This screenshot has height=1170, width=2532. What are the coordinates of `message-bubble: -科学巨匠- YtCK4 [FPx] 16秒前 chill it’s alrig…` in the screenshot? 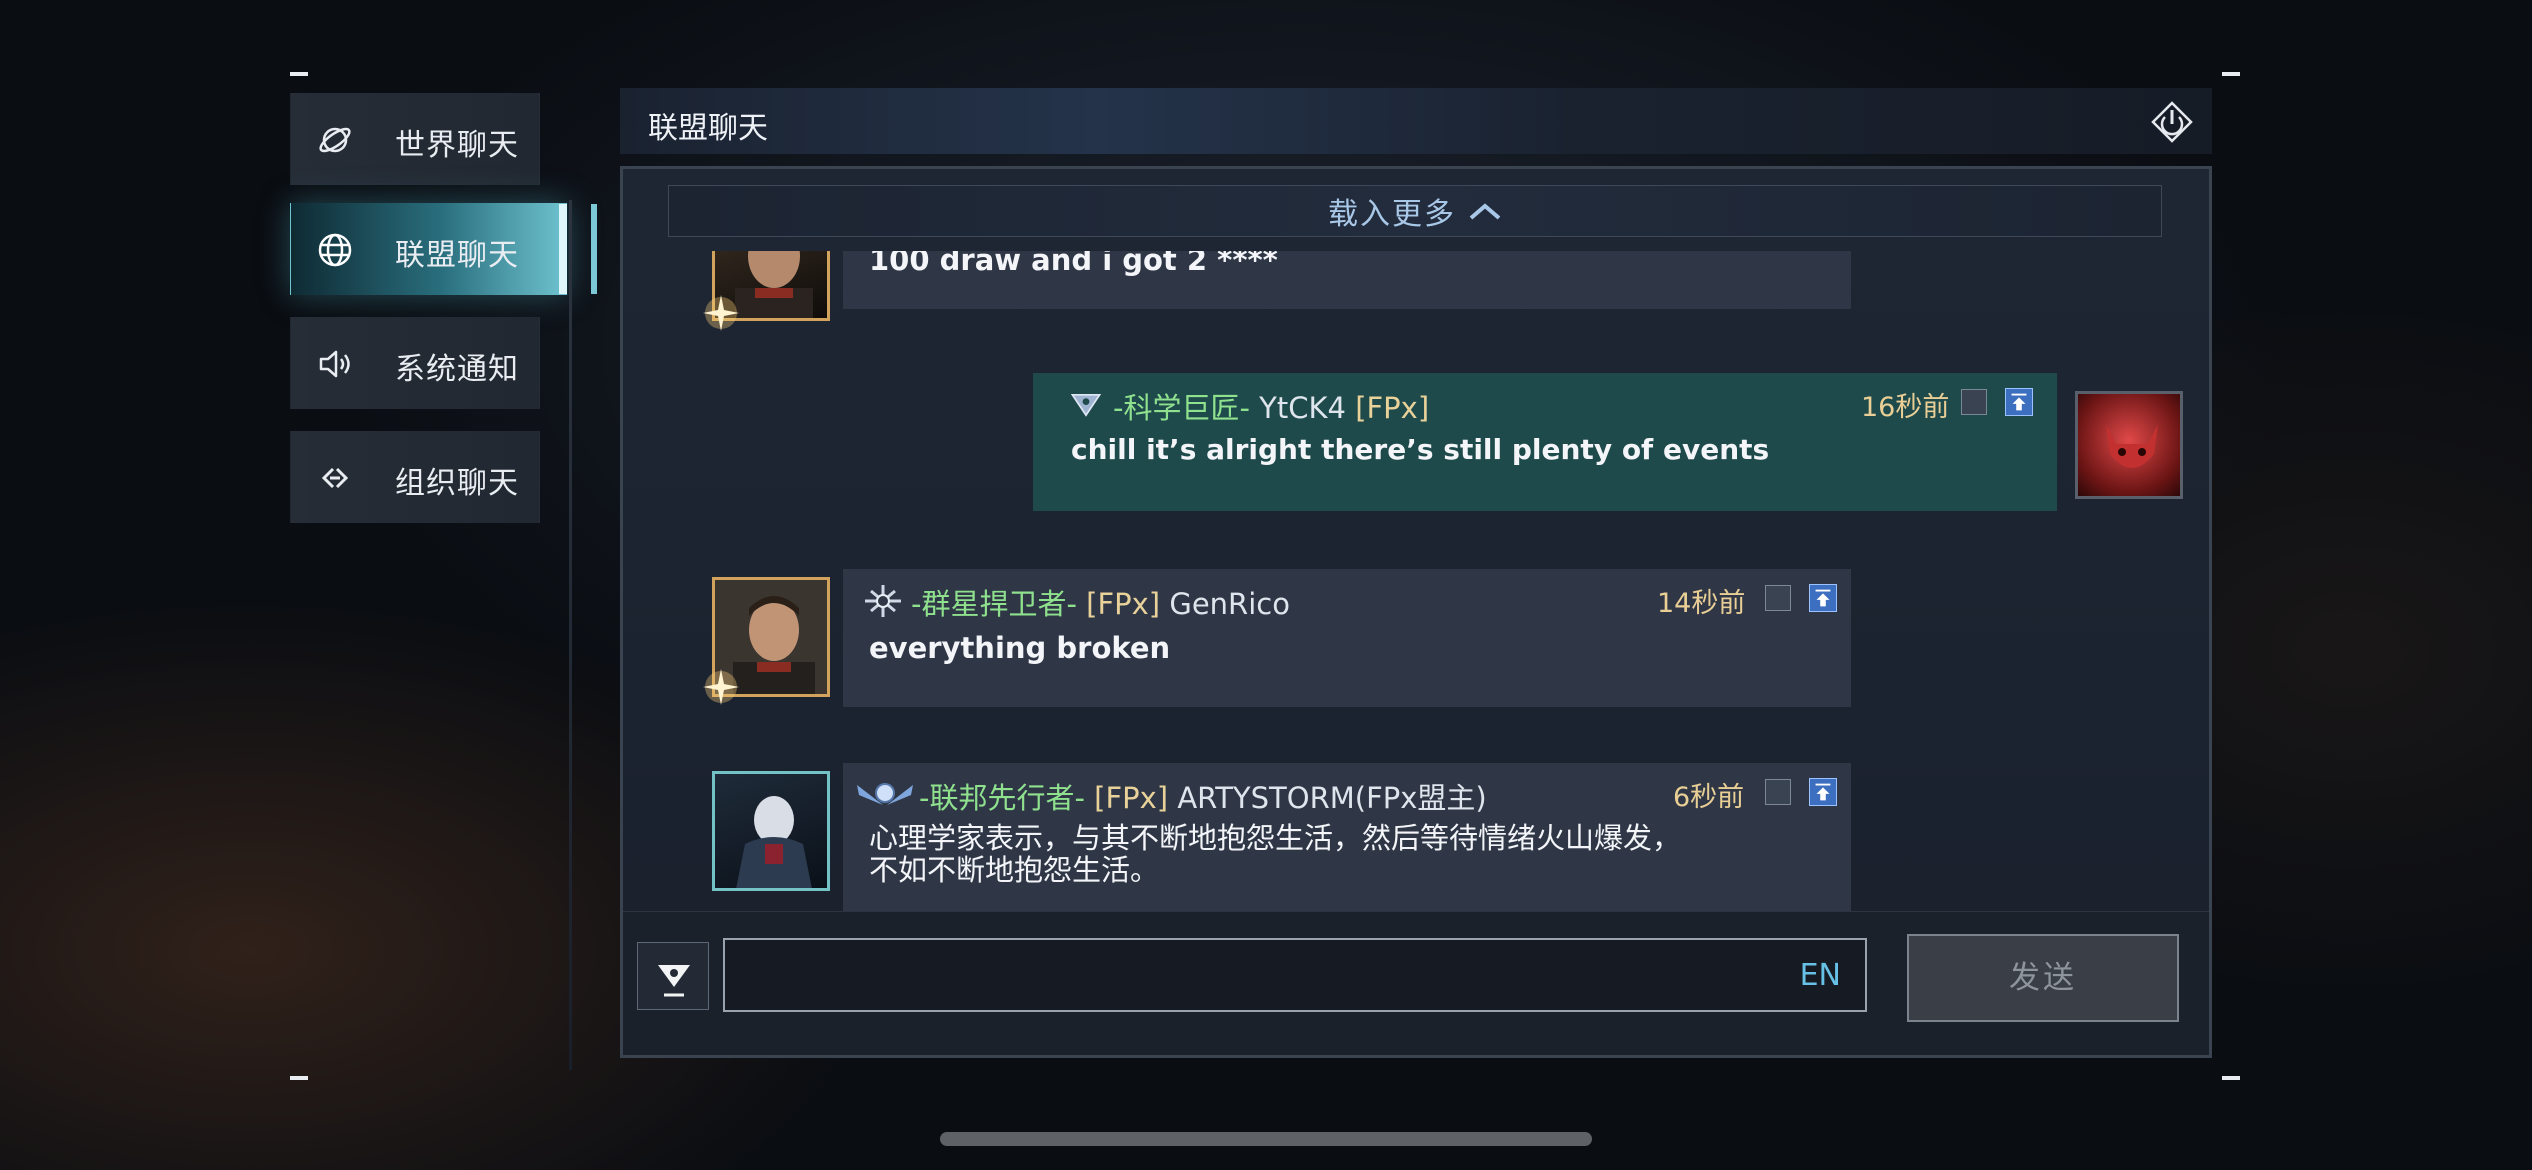 It's located at (1545, 442).